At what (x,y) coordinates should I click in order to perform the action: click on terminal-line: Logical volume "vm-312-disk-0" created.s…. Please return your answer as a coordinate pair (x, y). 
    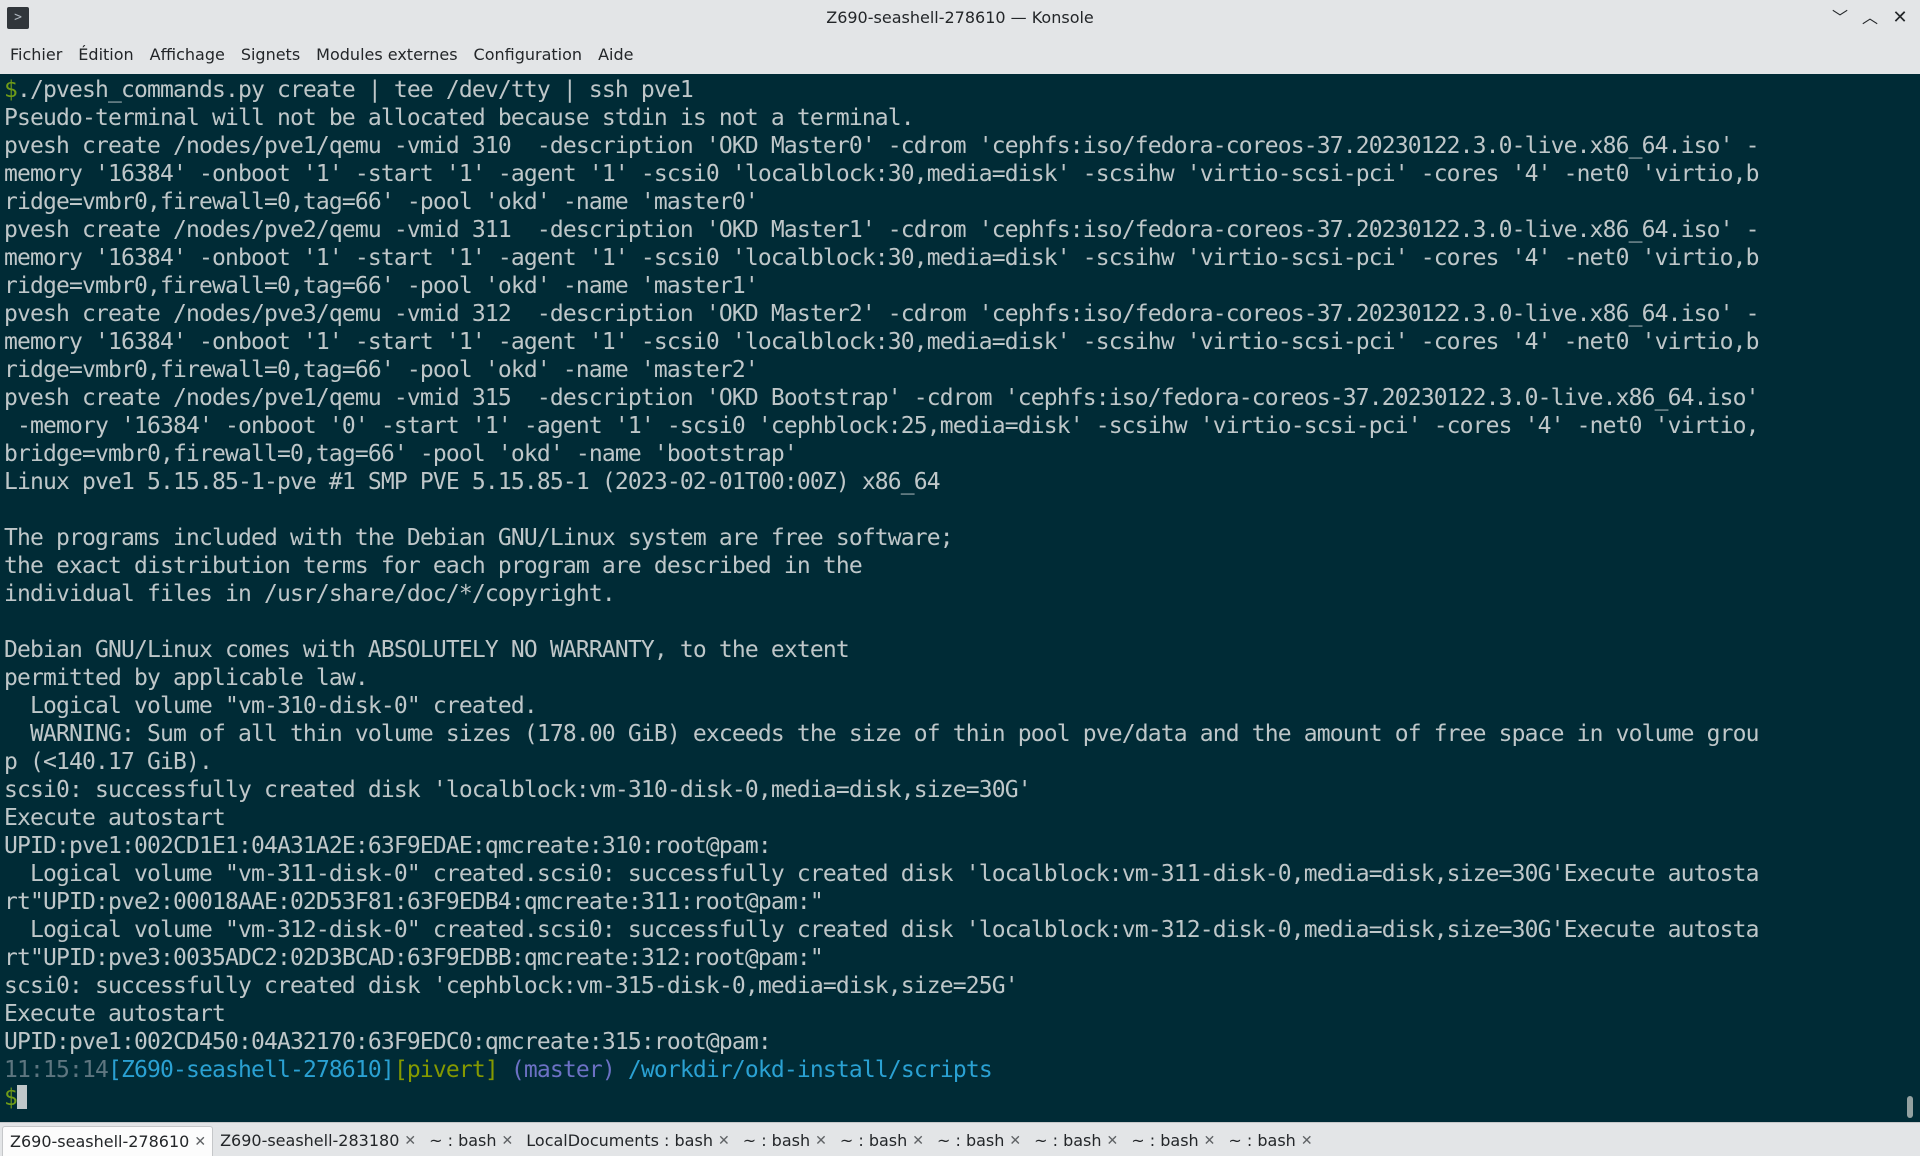
    Looking at the image, I should click on (954, 930).